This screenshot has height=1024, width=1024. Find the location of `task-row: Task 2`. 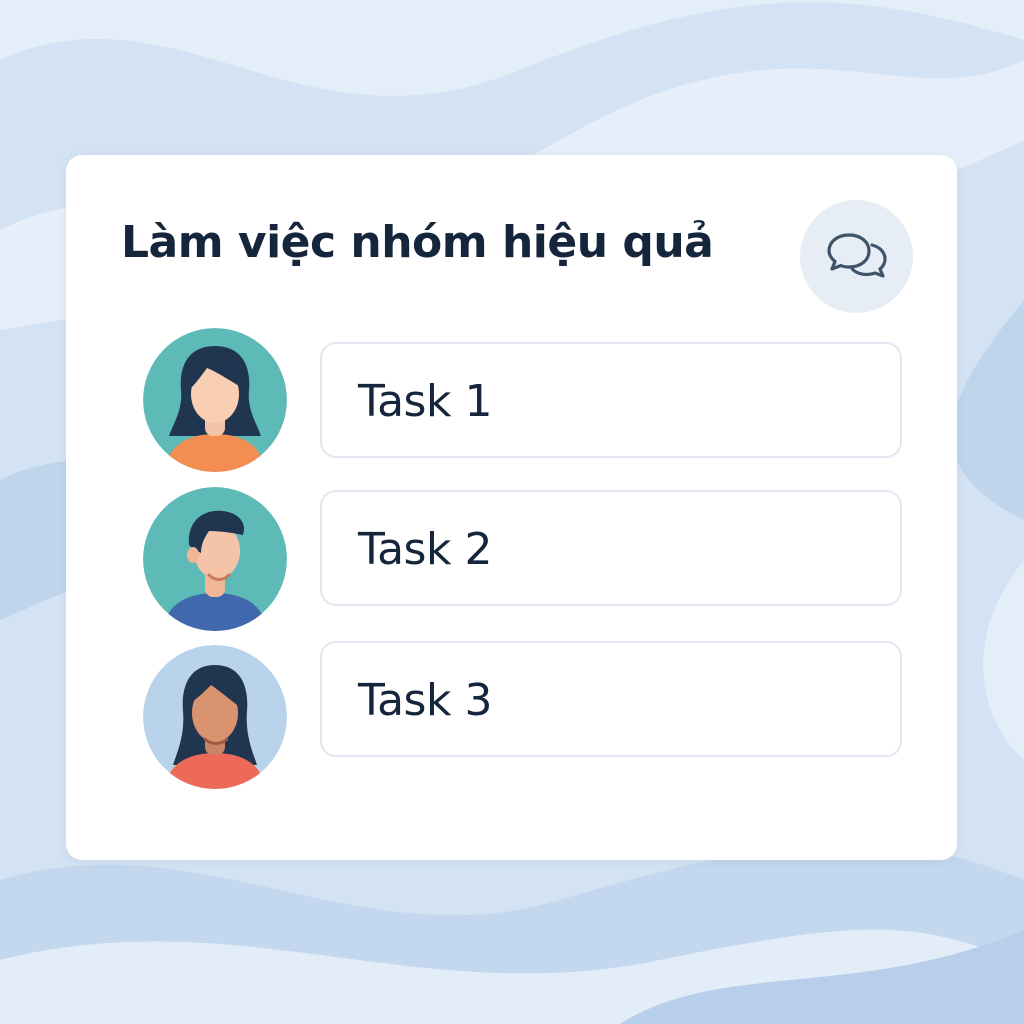

task-row: Task 2 is located at coordinates (511, 559).